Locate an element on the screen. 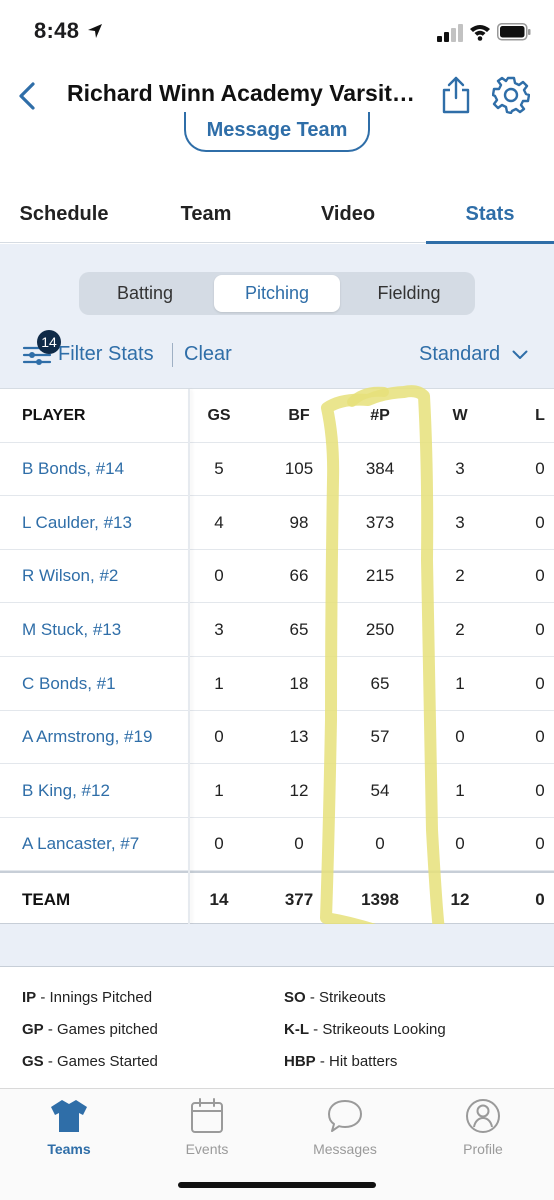 Image resolution: width=554 pixels, height=1200 pixels. column-header-w: W is located at coordinates (460, 415).